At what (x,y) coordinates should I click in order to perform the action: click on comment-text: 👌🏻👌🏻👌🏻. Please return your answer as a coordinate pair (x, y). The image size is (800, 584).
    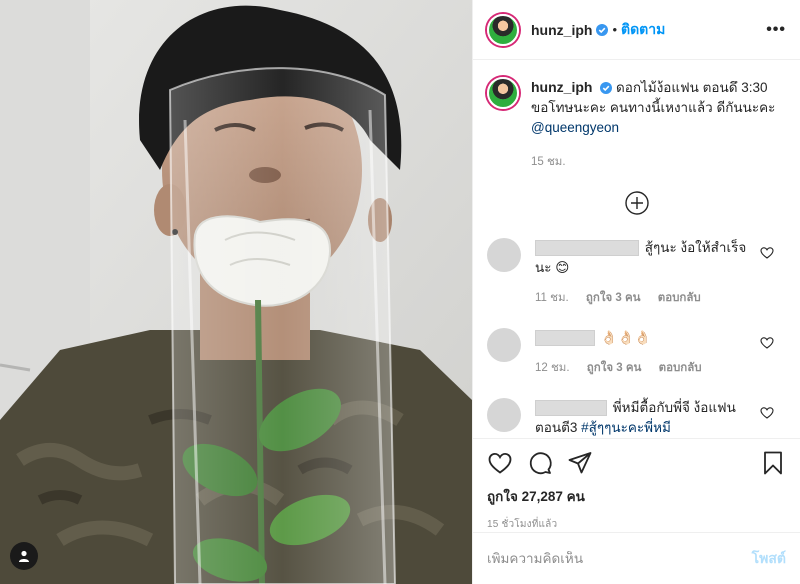
    Looking at the image, I should click on (626, 337).